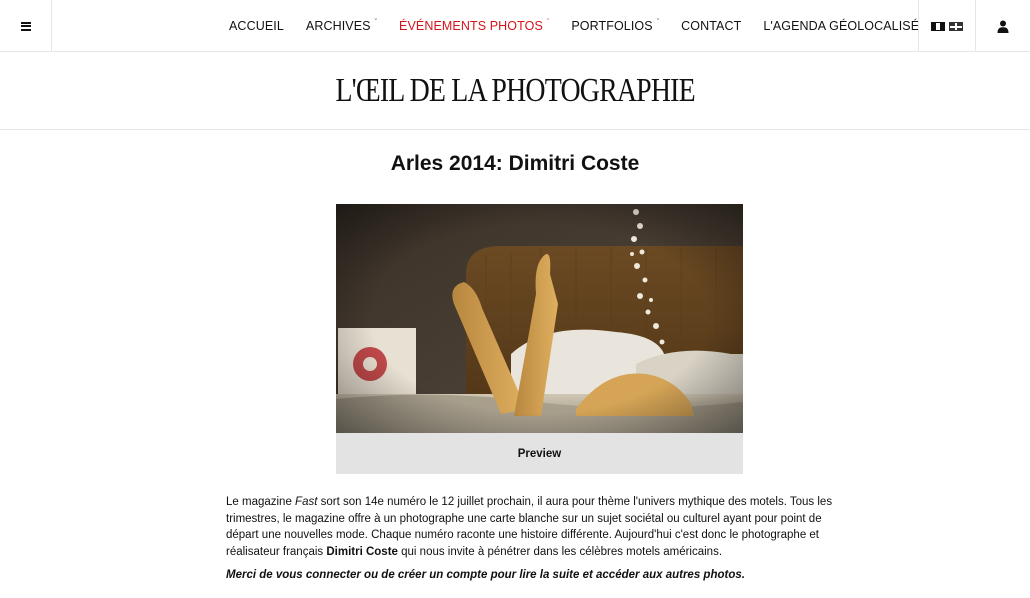 The height and width of the screenshot is (598, 1030). I want to click on nav-item-contact: CONTACT, so click(711, 26).